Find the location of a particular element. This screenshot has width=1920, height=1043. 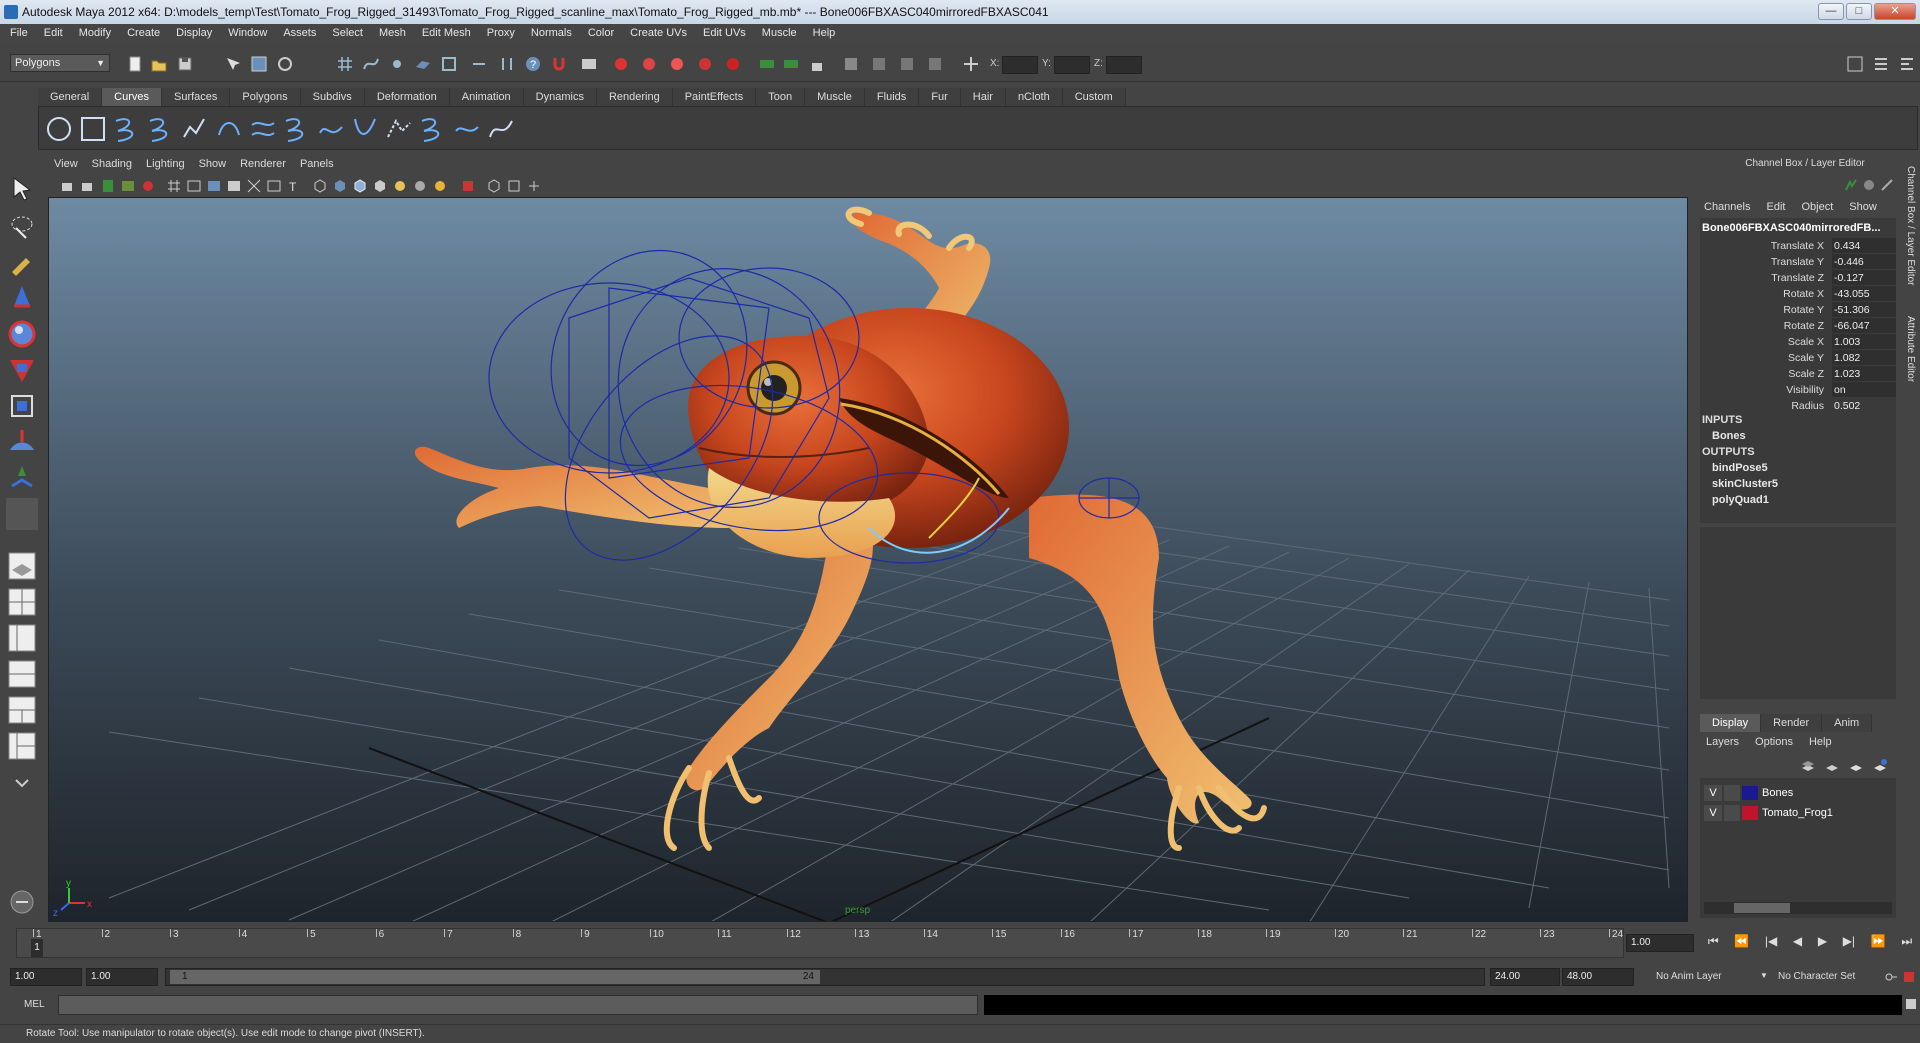

layer-name: Bones is located at coordinates (1777, 793).